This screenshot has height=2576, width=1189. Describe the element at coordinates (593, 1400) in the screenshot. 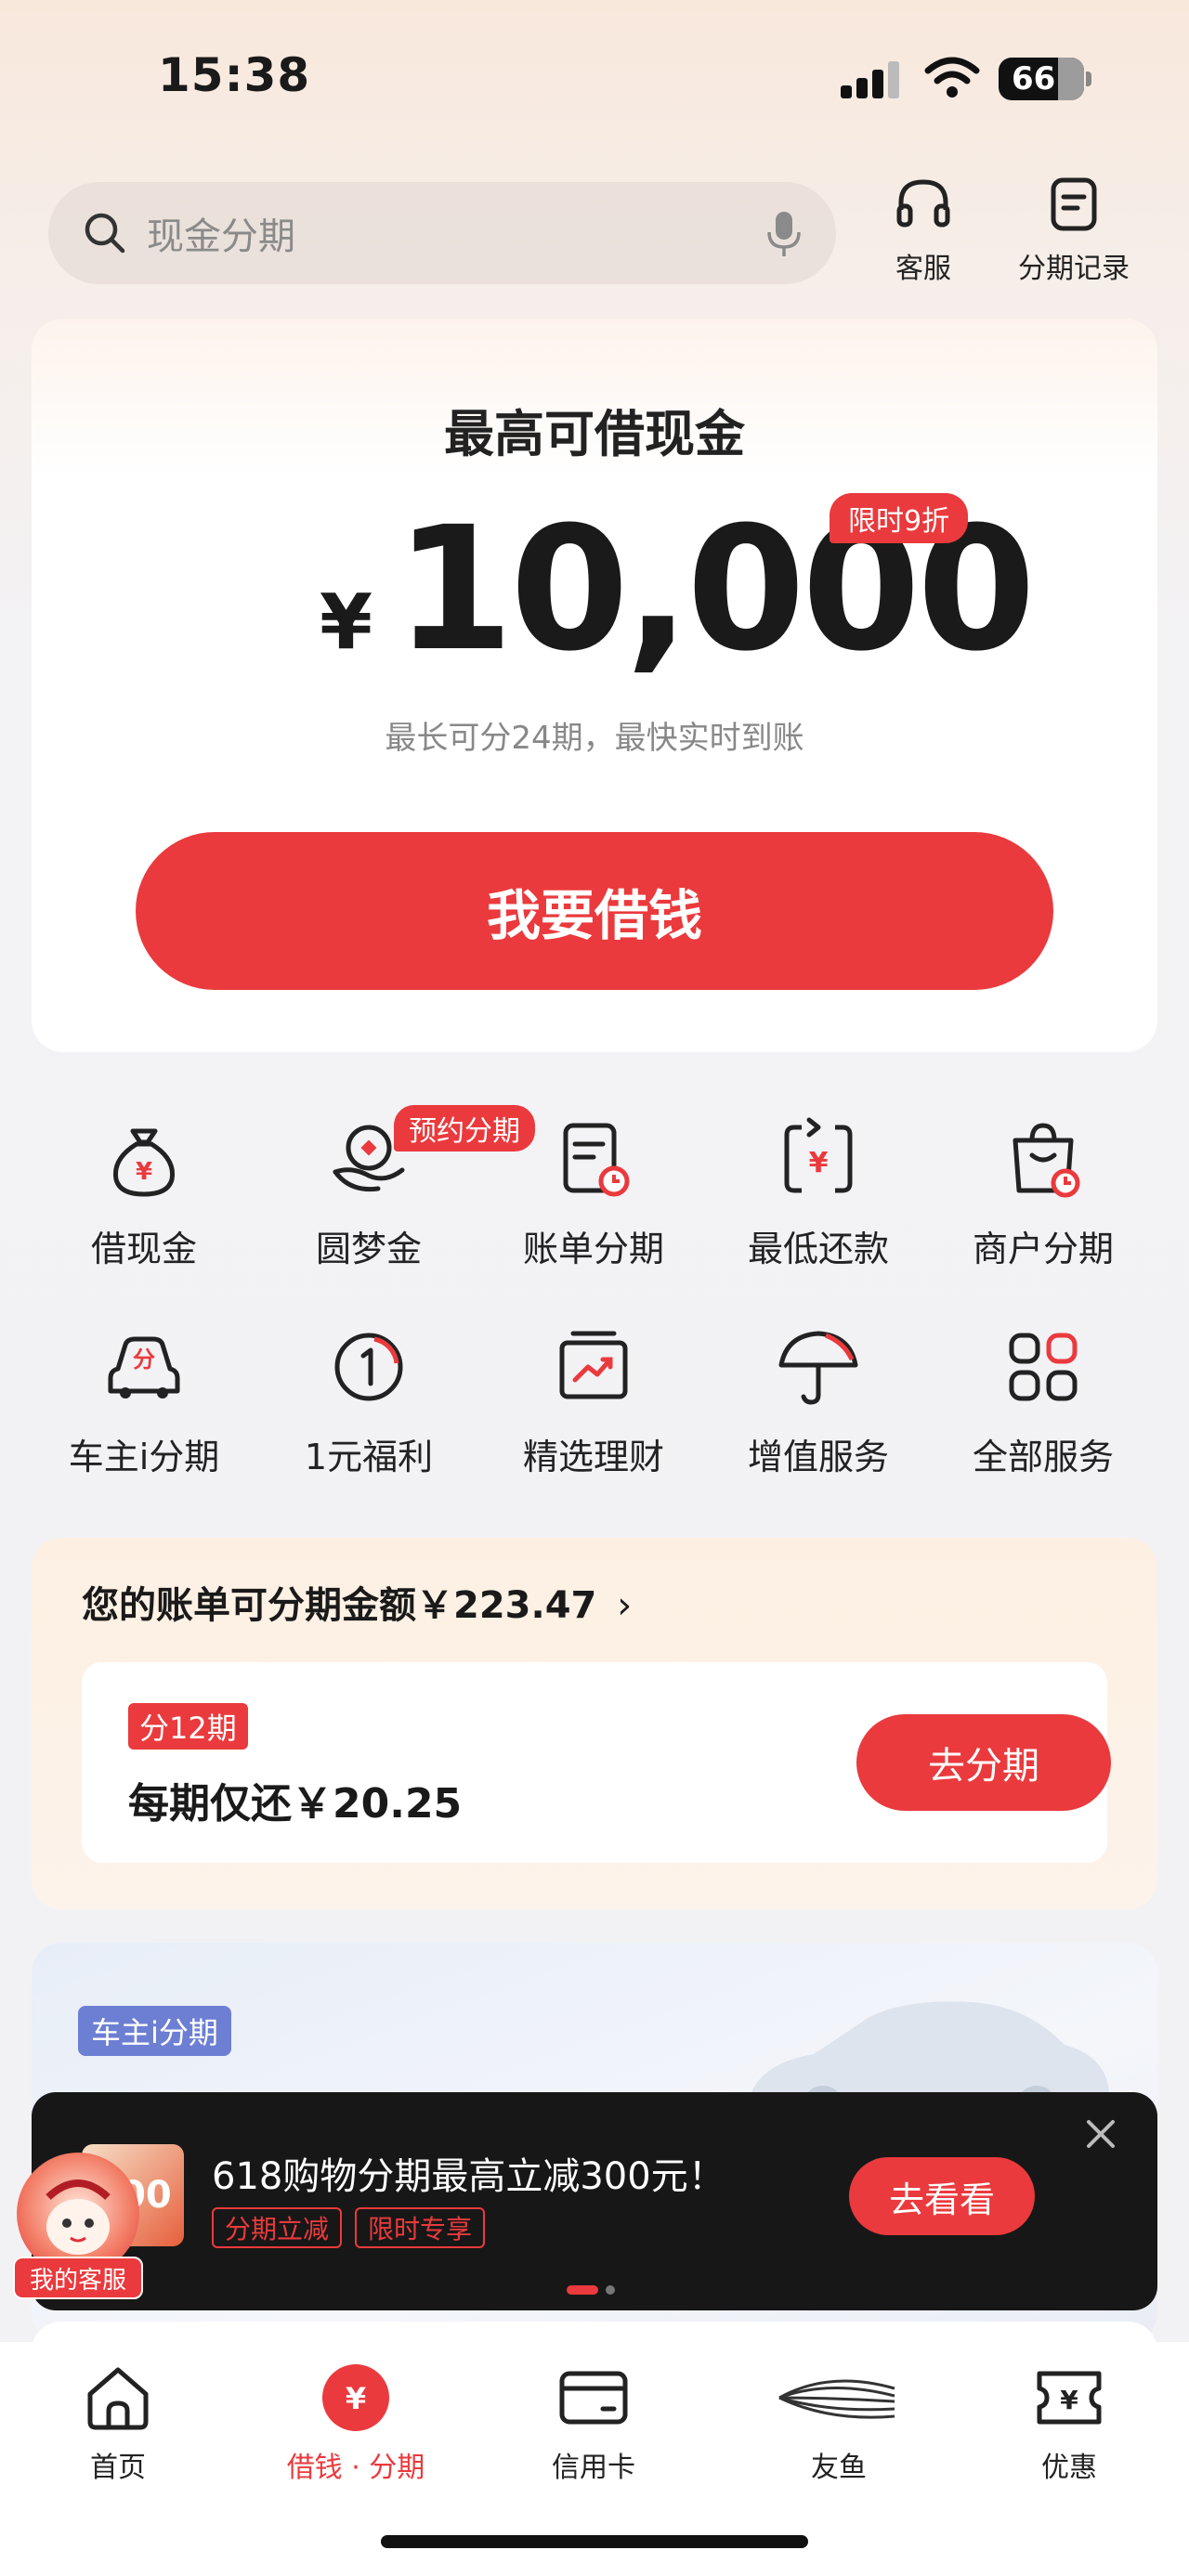

I see `service-selected-wealth: 精选理财` at that location.